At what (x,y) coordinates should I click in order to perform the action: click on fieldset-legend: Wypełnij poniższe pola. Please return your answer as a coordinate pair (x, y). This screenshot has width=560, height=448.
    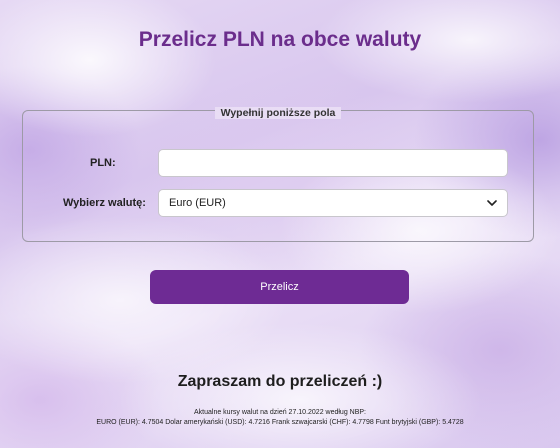
    Looking at the image, I should click on (278, 112).